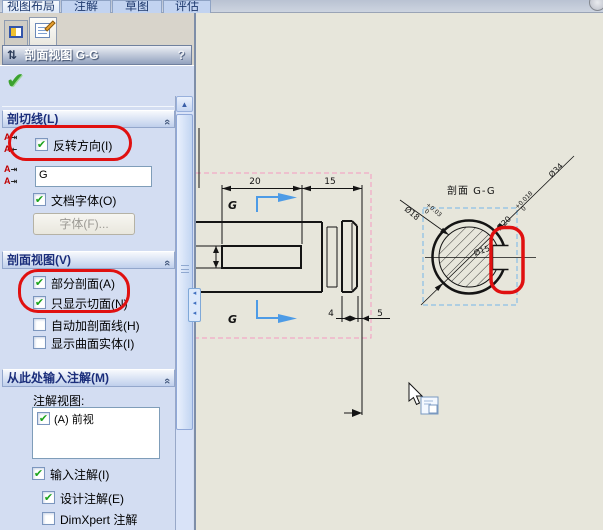  What do you see at coordinates (555, 170) in the screenshot?
I see `dia34-text: Ø34` at bounding box center [555, 170].